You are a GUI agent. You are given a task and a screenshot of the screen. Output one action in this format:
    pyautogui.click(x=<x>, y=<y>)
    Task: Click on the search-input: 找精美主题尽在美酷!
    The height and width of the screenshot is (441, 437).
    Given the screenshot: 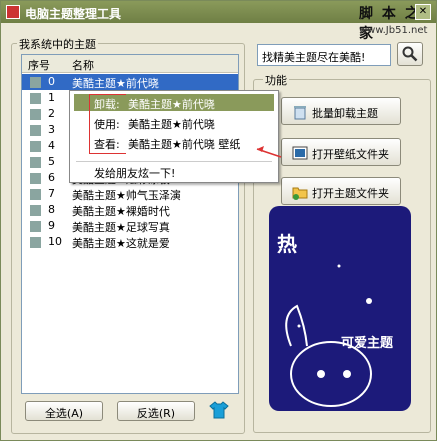 What is the action you would take?
    pyautogui.click(x=324, y=55)
    